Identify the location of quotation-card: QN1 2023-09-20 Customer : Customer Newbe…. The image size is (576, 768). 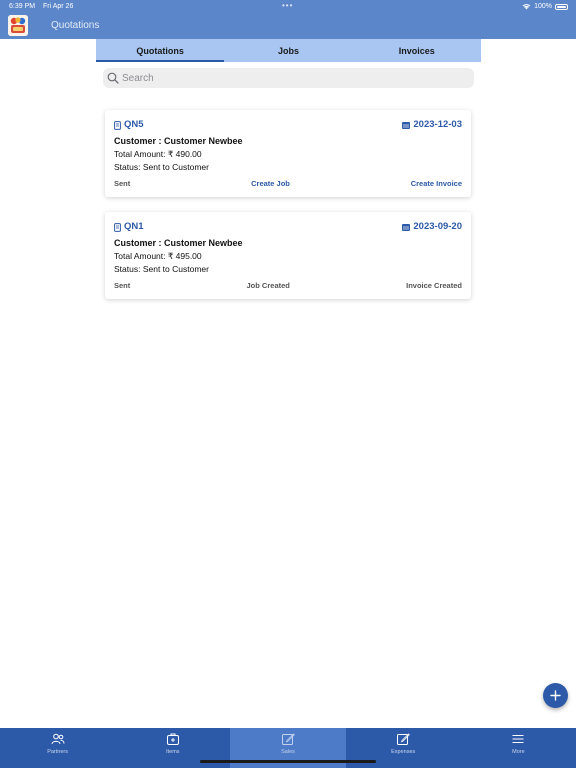
(288, 255).